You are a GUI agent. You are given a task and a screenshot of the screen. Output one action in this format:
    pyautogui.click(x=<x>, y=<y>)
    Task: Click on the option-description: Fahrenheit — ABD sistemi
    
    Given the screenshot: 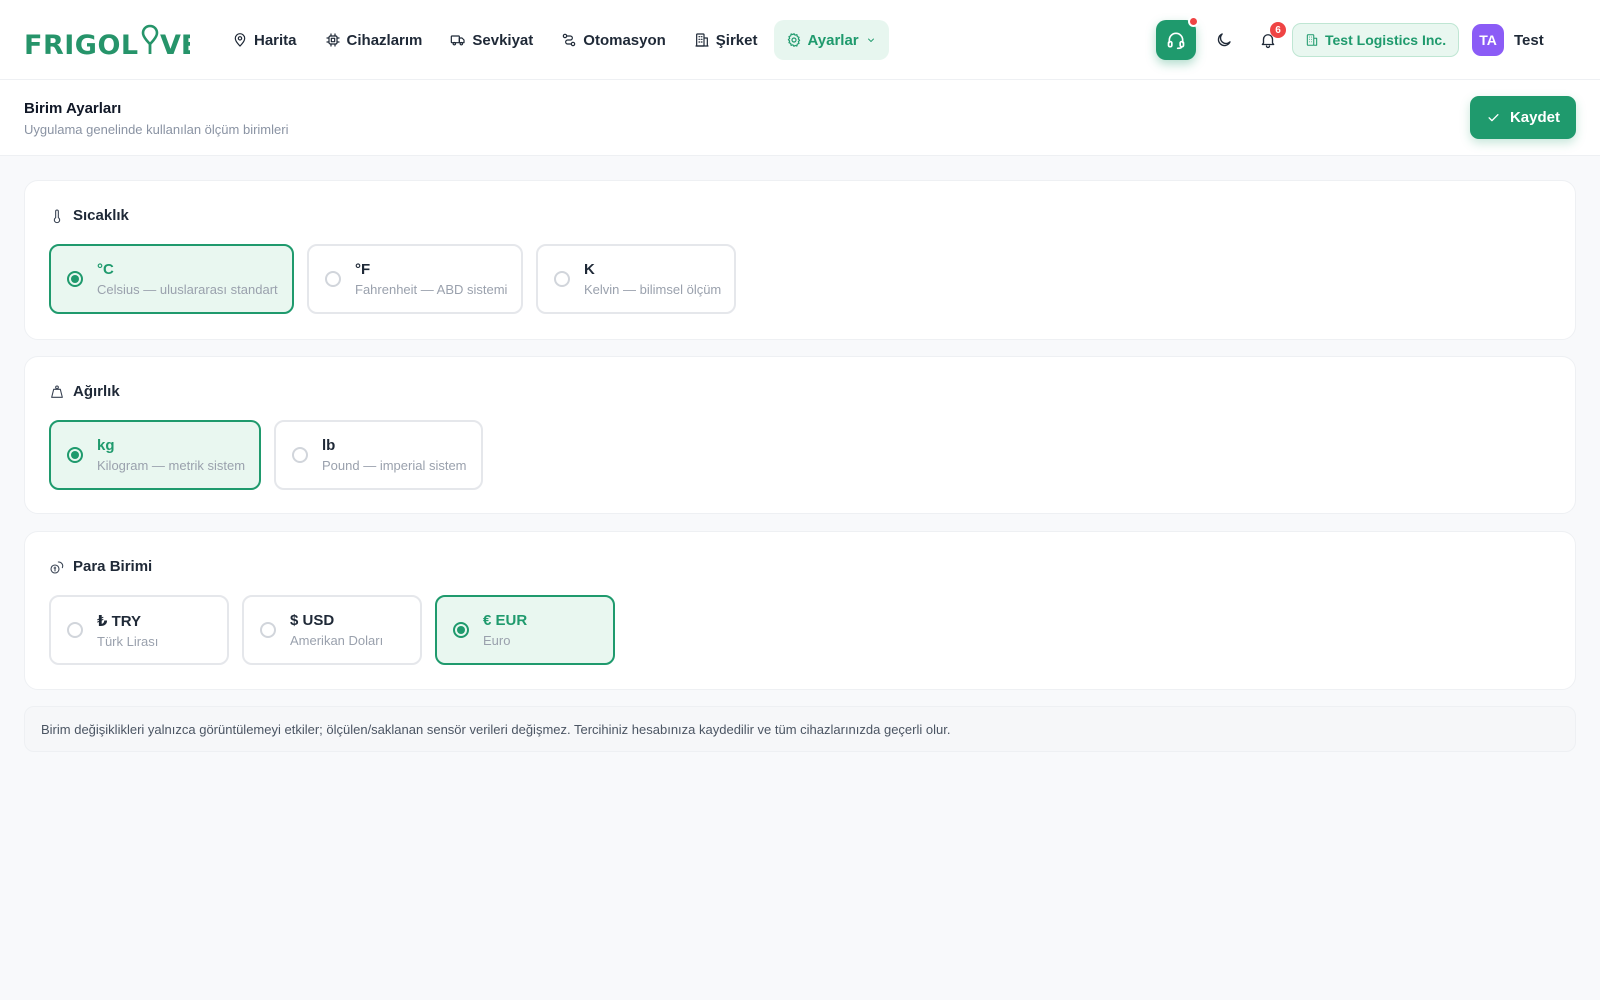 What is the action you would take?
    pyautogui.click(x=431, y=289)
    